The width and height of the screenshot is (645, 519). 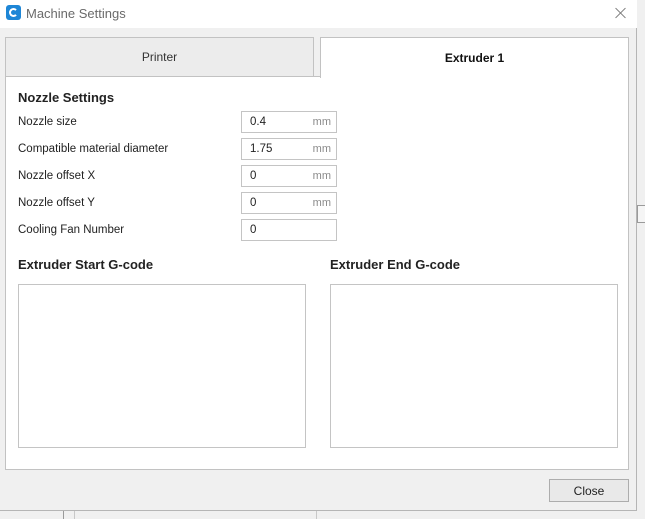 What do you see at coordinates (395, 264) in the screenshot?
I see `extruder-end-gcode-heading: Extruder End G-code` at bounding box center [395, 264].